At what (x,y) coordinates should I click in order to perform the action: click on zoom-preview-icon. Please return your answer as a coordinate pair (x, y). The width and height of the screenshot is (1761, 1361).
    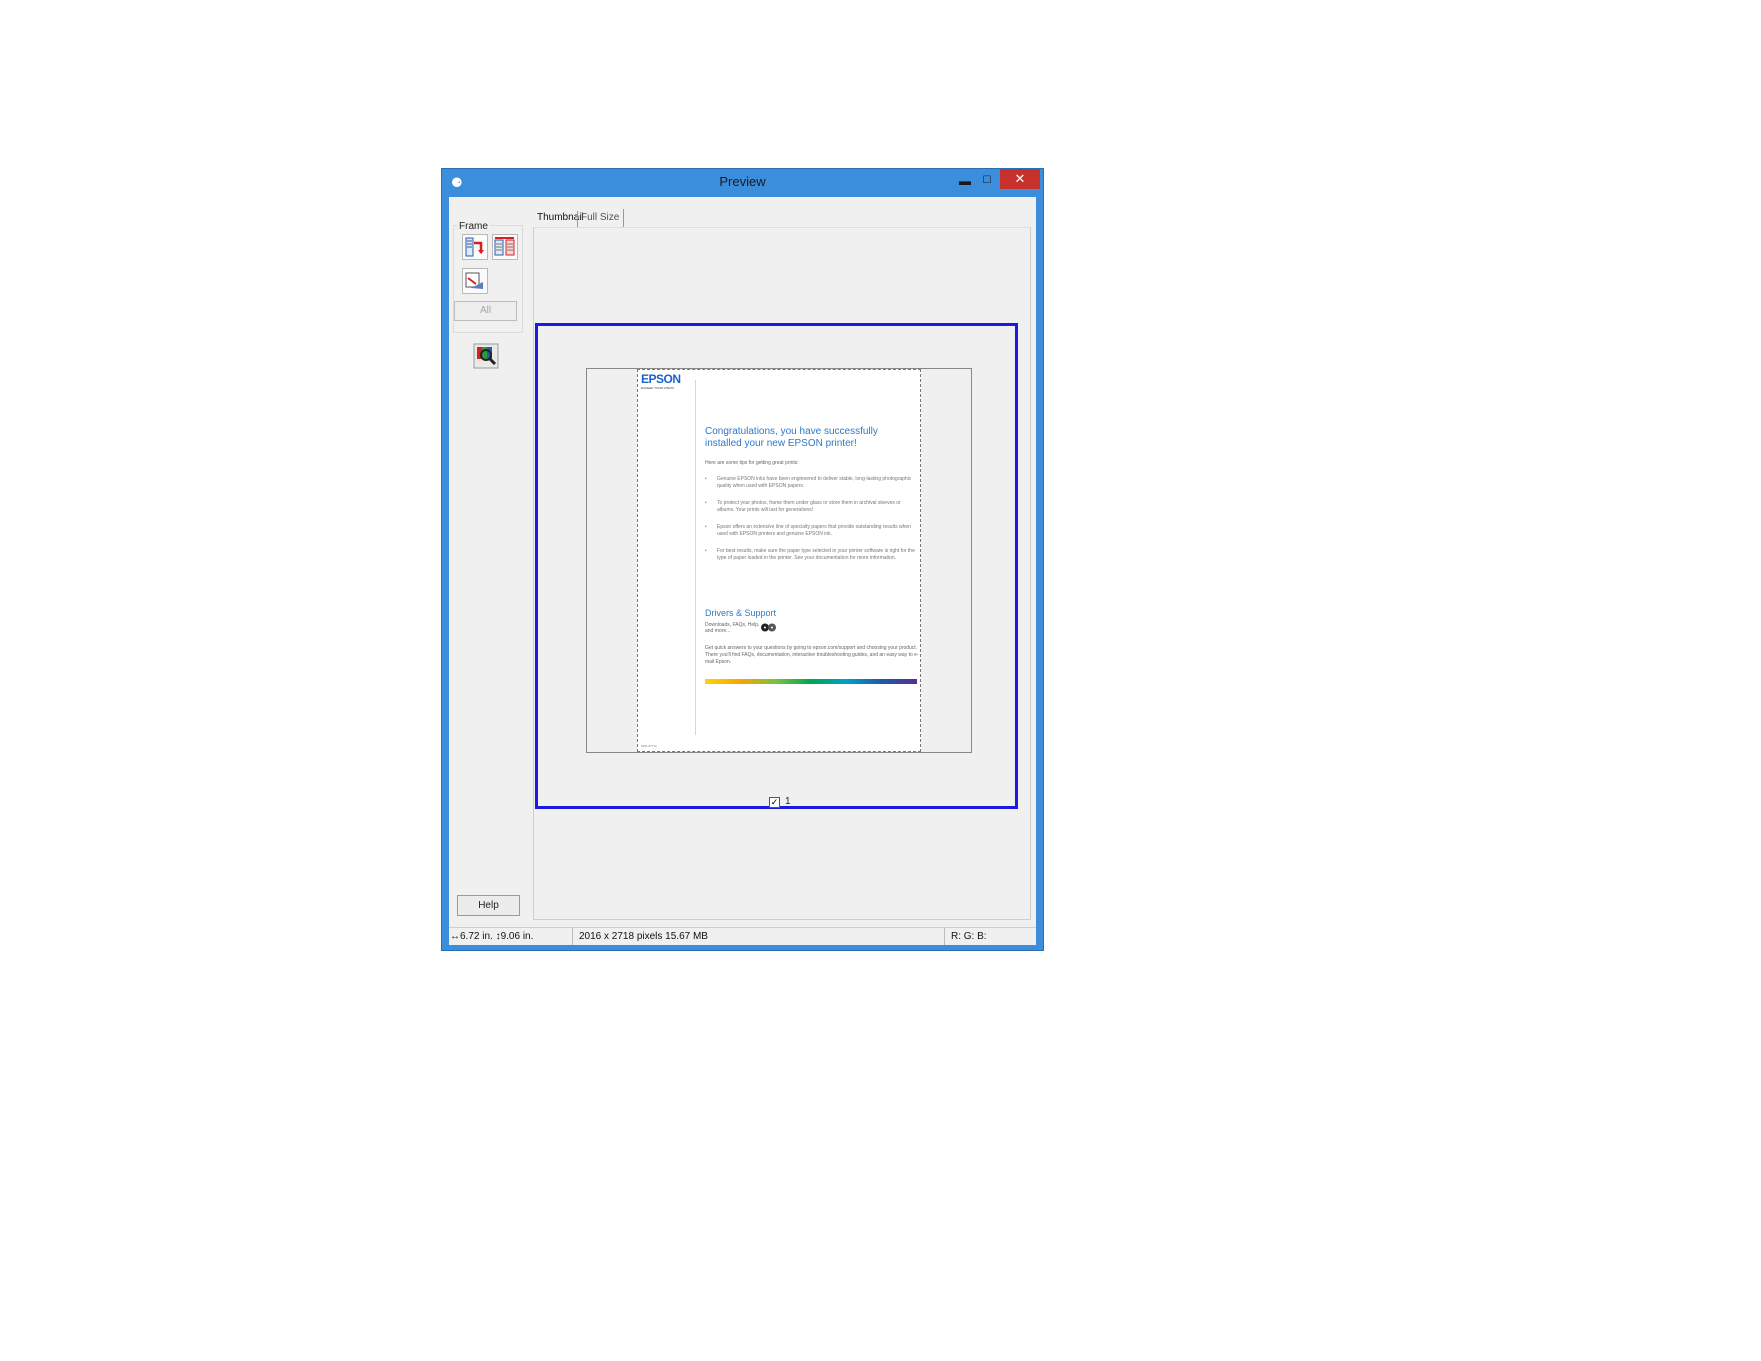
    Looking at the image, I should click on (486, 356).